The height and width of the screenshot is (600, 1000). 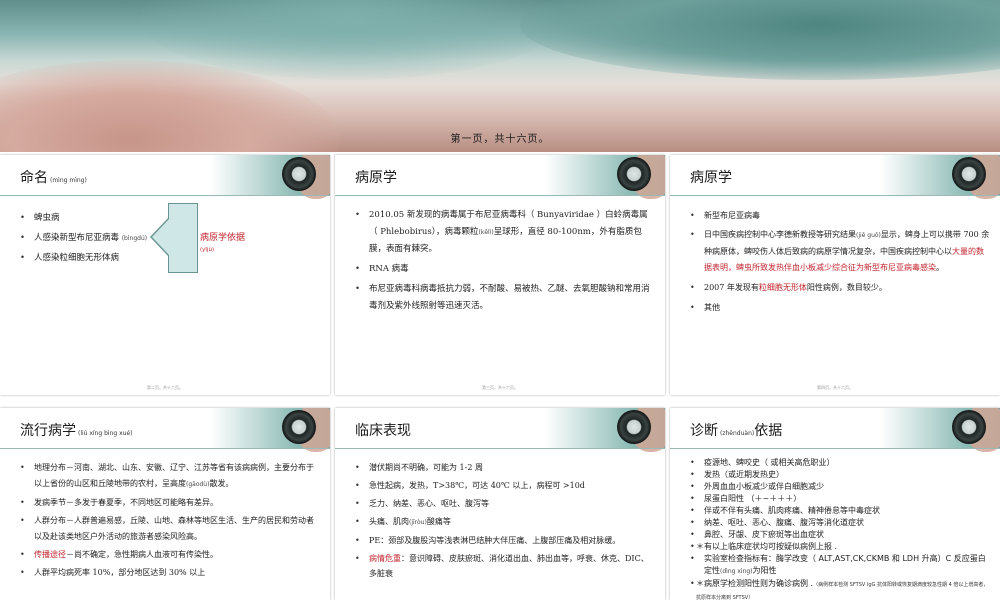 What do you see at coordinates (223, 243) in the screenshot?
I see `callout-label: 病原学依据 (yījù)` at bounding box center [223, 243].